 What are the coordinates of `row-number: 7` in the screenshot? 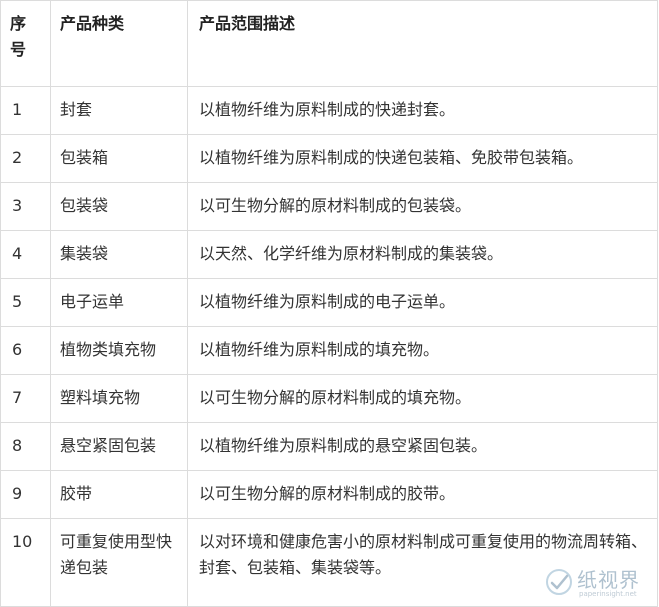 It's located at (25, 398).